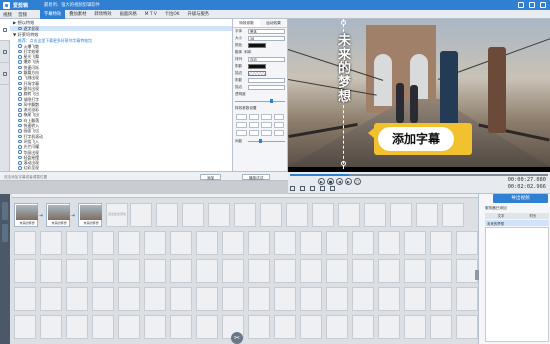 Image resolution: width=550 pixels, height=344 pixels. I want to click on preview-button: 播放试试, so click(256, 176).